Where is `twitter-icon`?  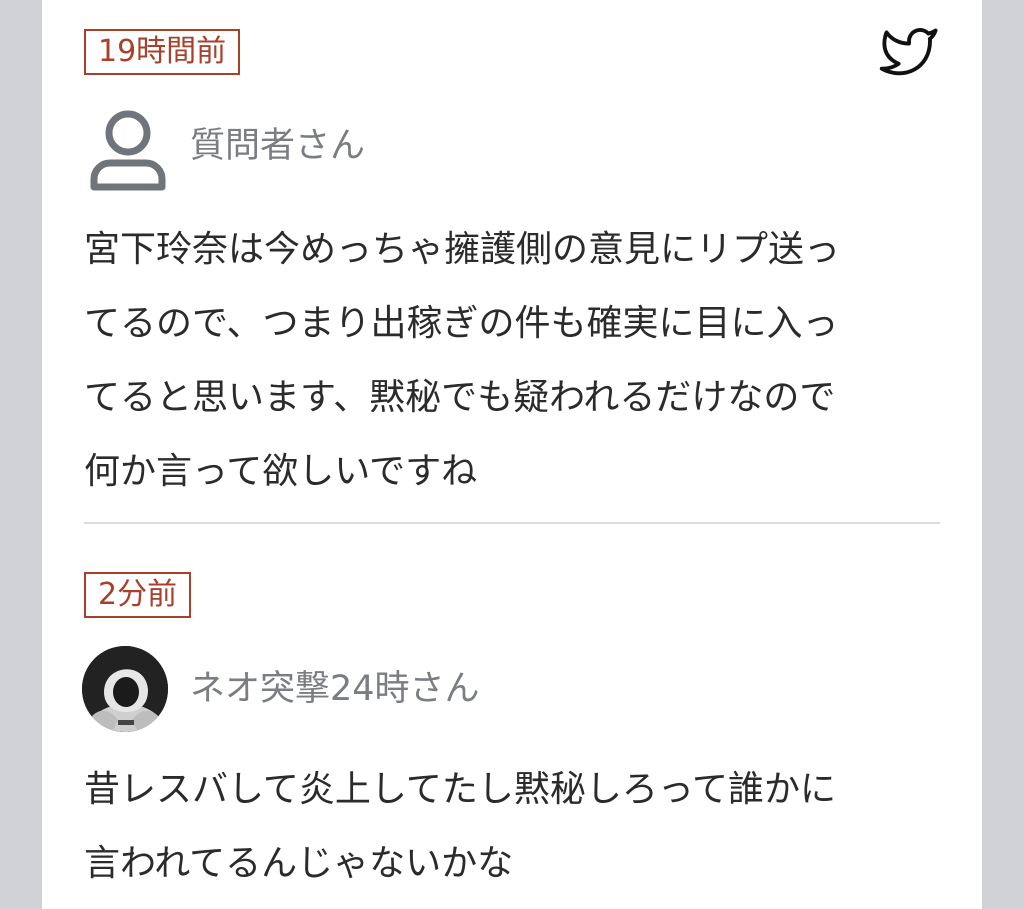
twitter-icon is located at coordinates (909, 51).